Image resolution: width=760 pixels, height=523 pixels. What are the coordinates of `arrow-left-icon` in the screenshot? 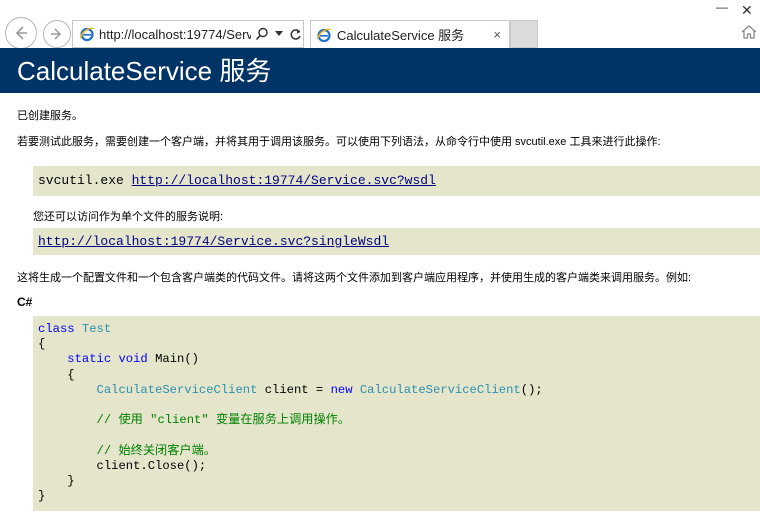 It's located at (21, 33).